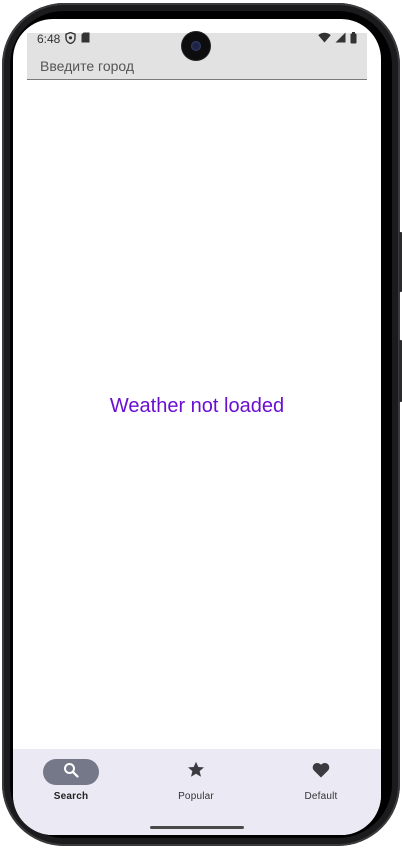 Image resolution: width=402 pixels, height=848 pixels. What do you see at coordinates (197, 827) in the screenshot?
I see `gesture-handle` at bounding box center [197, 827].